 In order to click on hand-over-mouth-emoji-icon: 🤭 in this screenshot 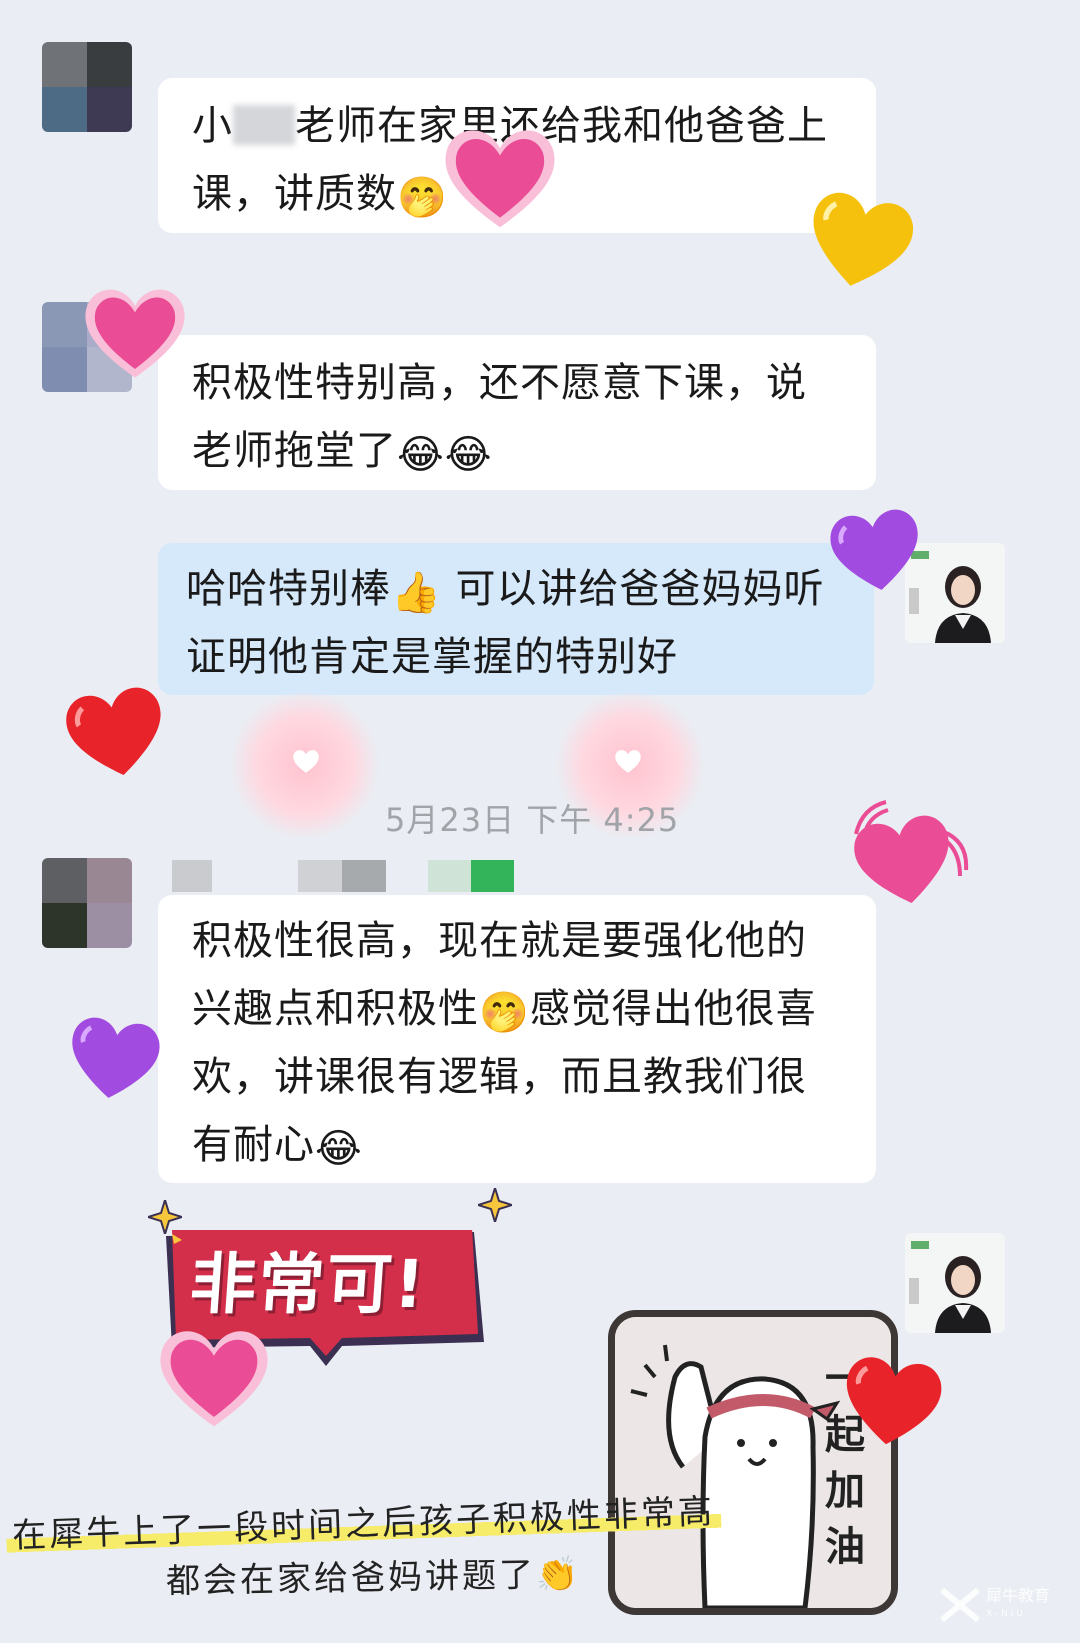, I will do `click(504, 1013)`.